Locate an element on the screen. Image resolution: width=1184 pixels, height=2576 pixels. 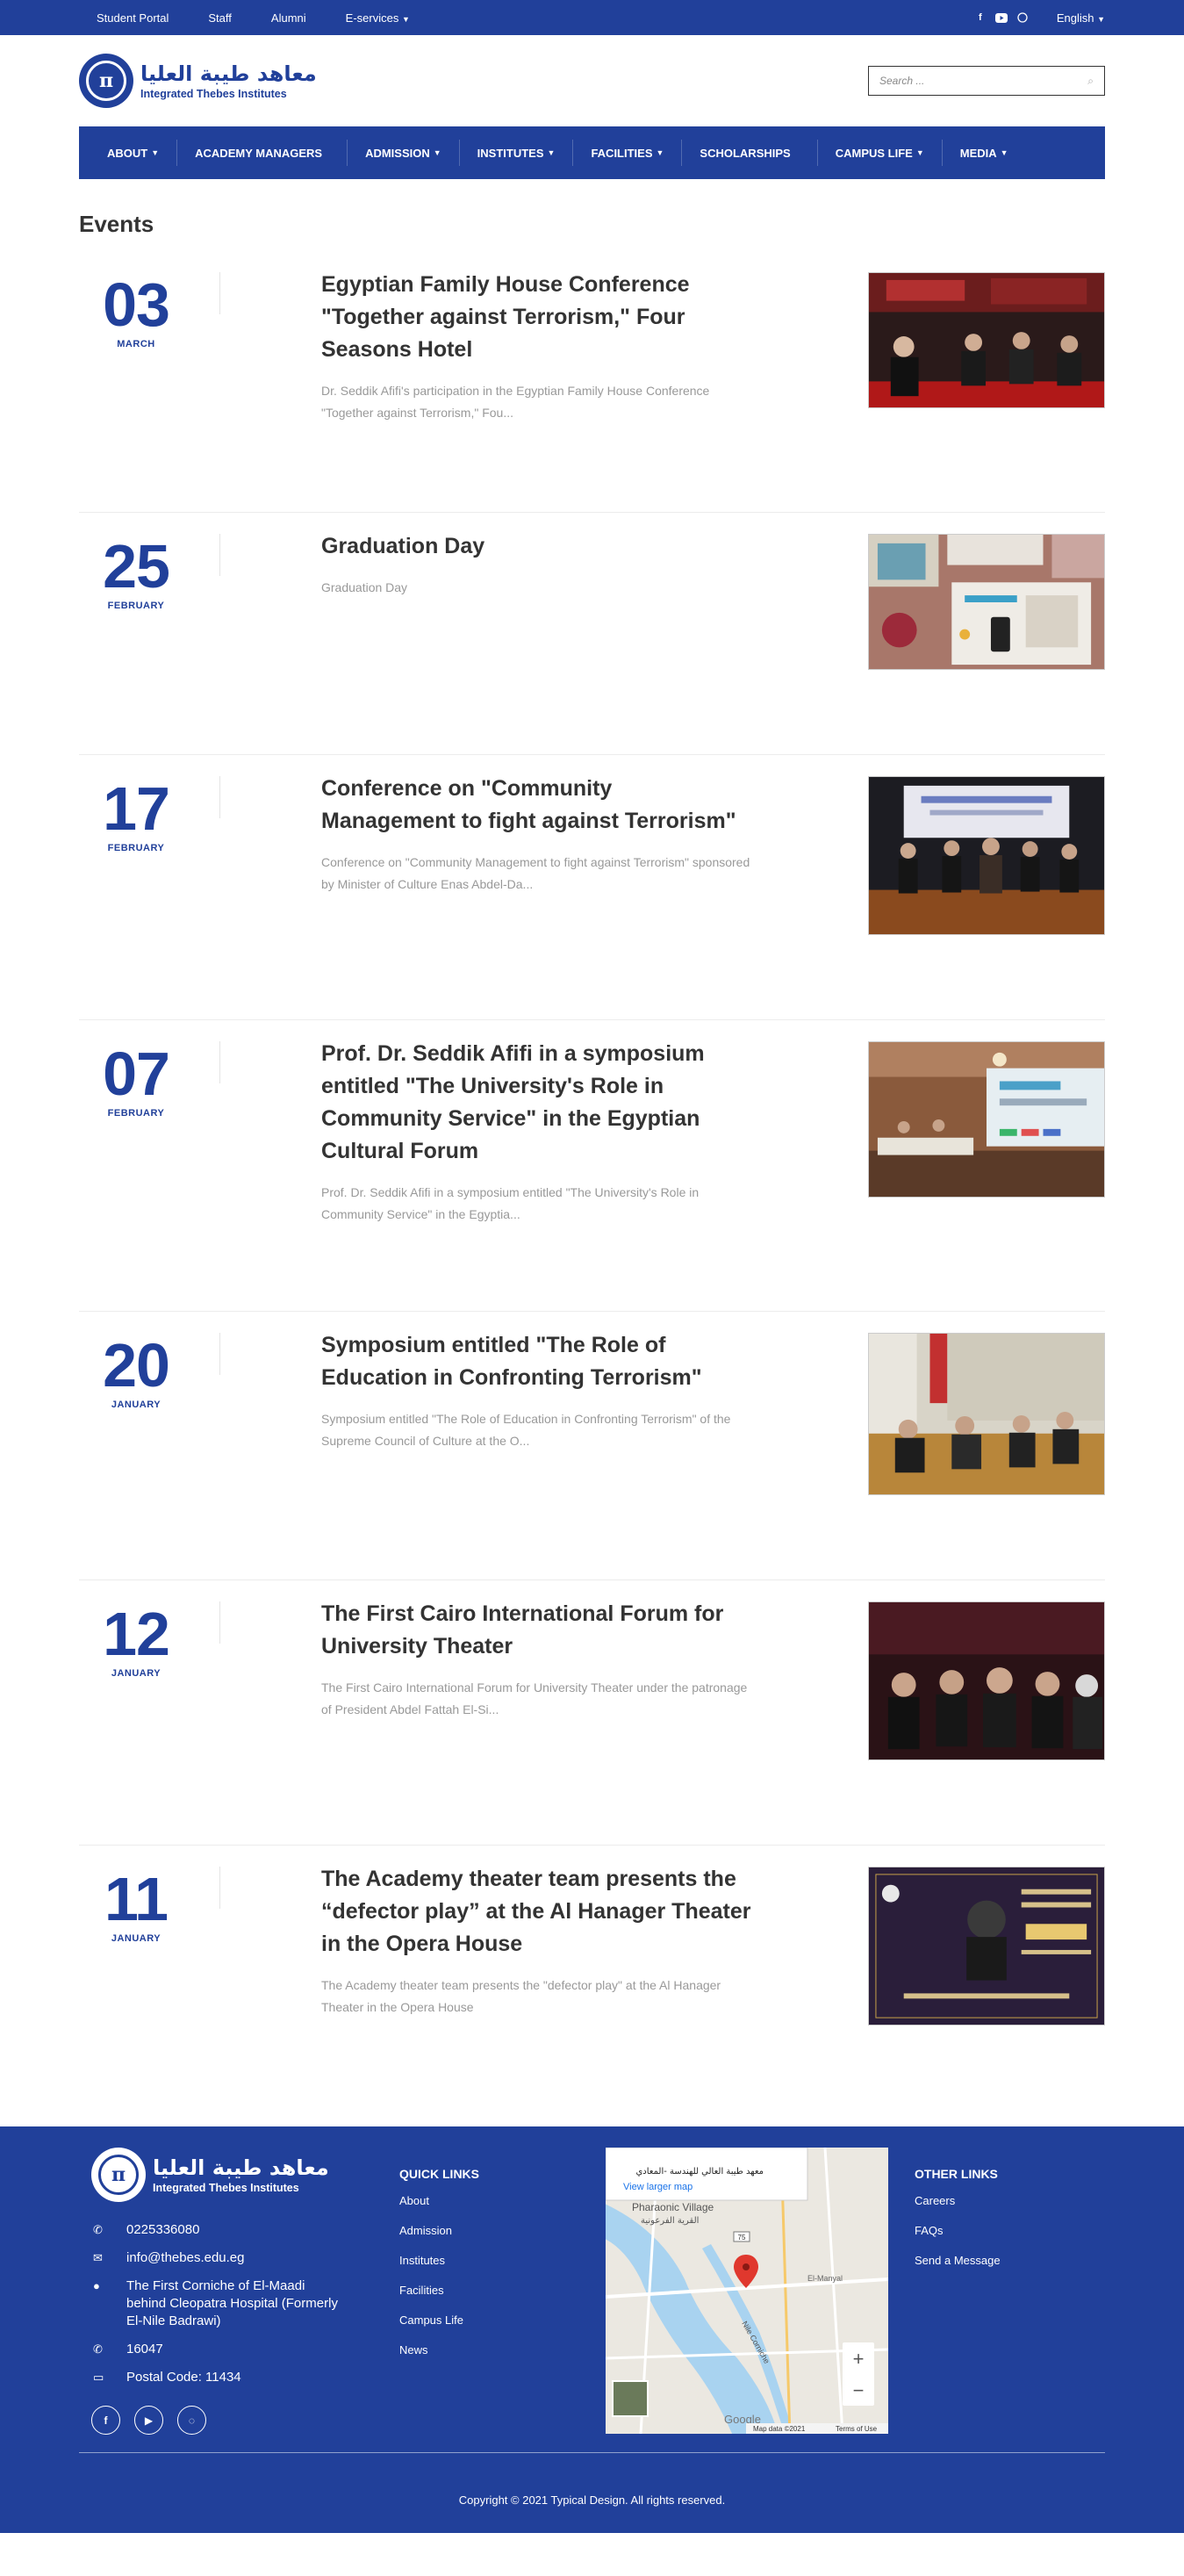
event-date: 07 FEBRUARY is located at coordinates (136, 1080).